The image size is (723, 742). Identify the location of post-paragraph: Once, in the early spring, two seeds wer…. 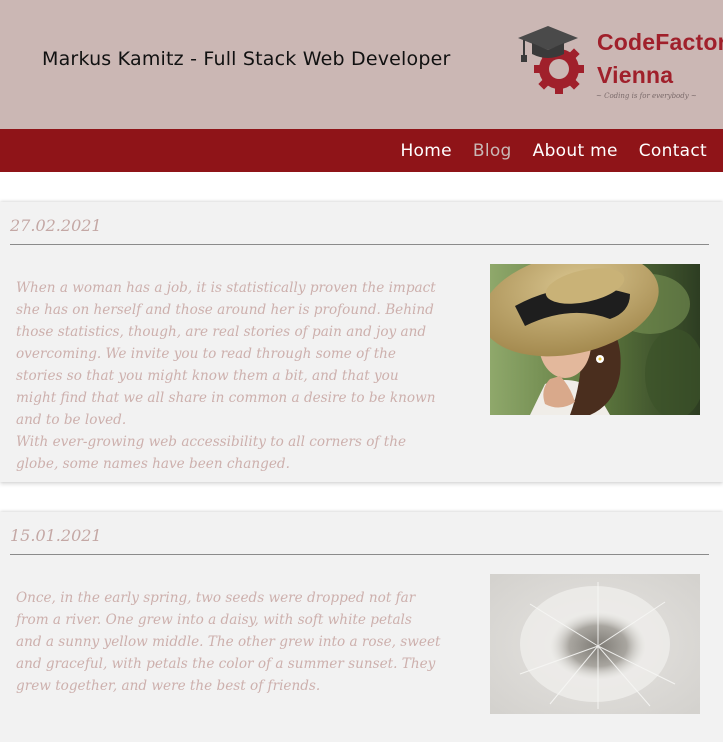
(228, 642).